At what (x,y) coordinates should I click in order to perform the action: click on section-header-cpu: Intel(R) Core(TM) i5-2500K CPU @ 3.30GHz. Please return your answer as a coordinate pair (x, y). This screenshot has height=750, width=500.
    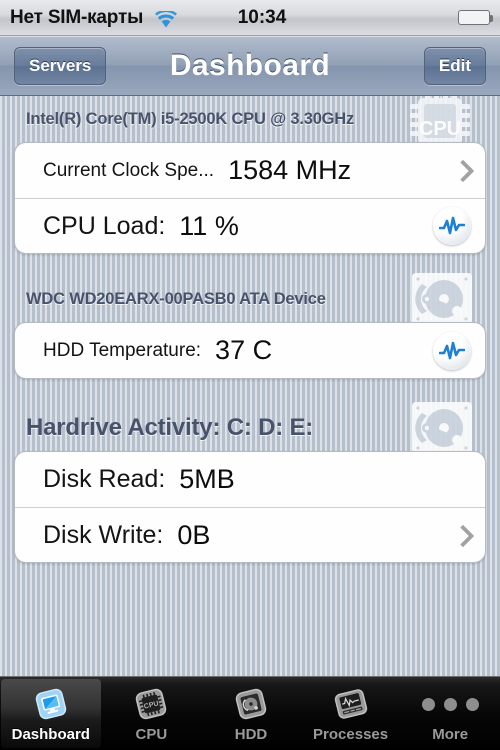
    Looking at the image, I should click on (250, 123).